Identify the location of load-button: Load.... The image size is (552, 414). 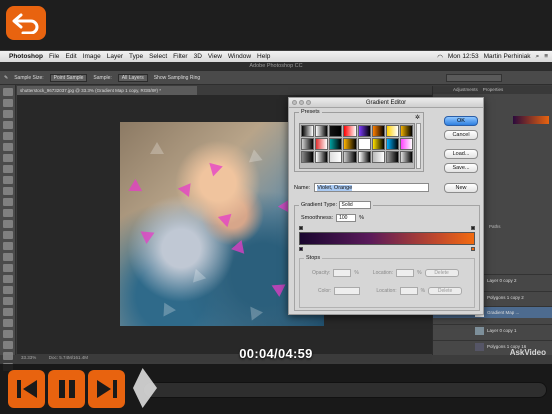
(461, 154).